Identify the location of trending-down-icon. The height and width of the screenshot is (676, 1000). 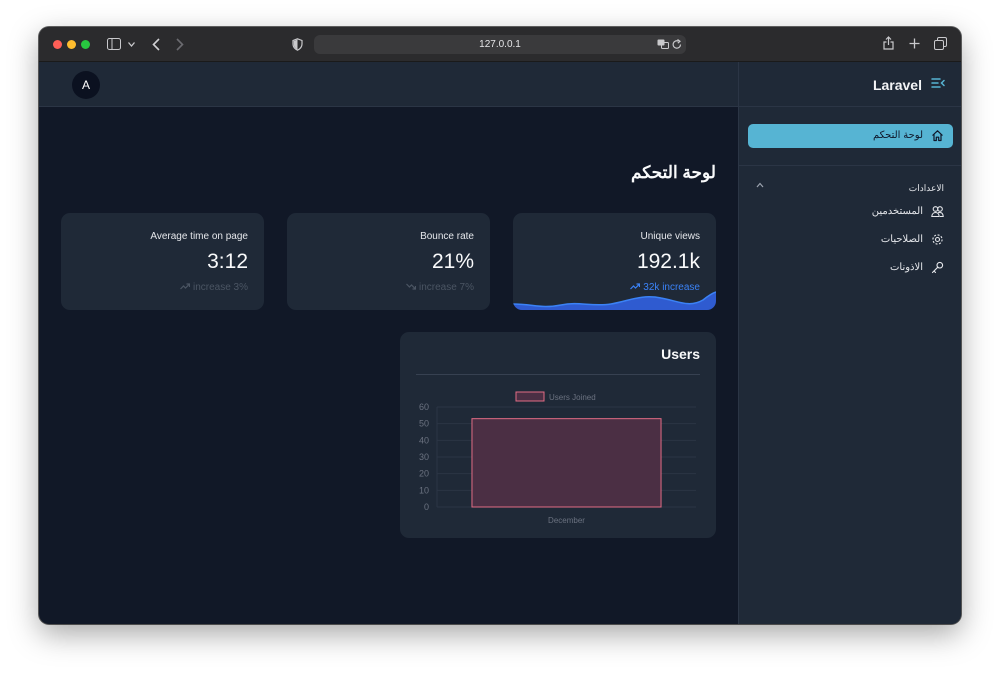
(411, 286).